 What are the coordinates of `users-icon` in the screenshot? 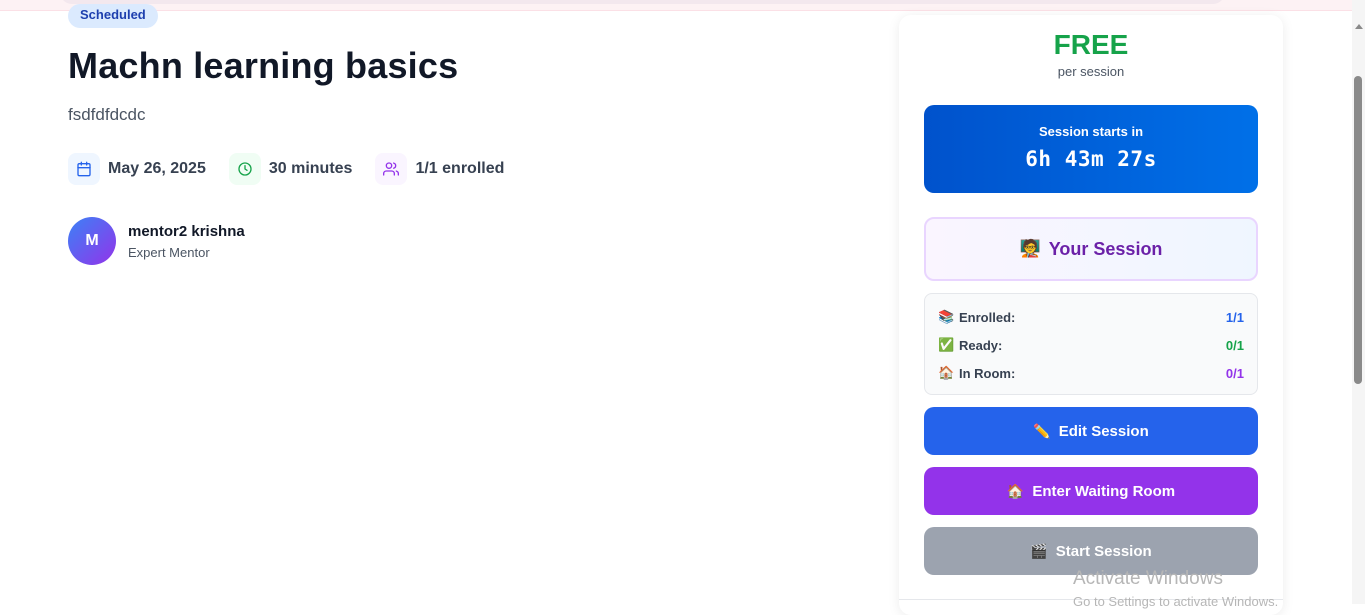 It's located at (391, 169).